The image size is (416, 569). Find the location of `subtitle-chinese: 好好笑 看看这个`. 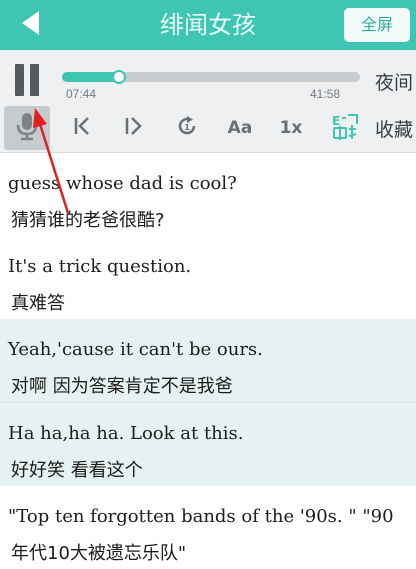

subtitle-chinese: 好好笑 看看这个 is located at coordinates (77, 470).